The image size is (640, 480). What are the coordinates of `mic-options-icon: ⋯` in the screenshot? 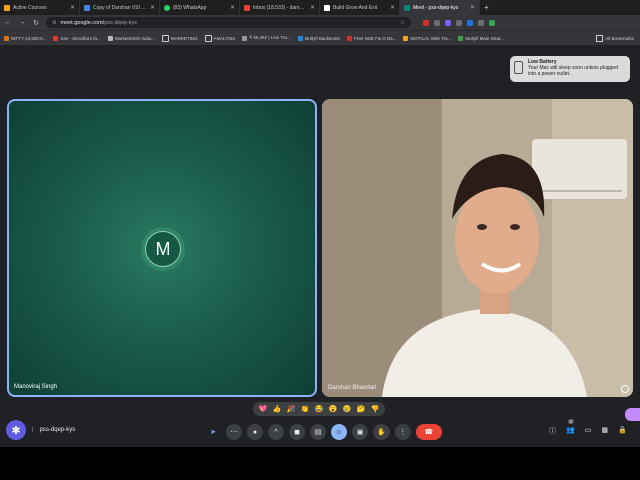 It's located at (234, 432).